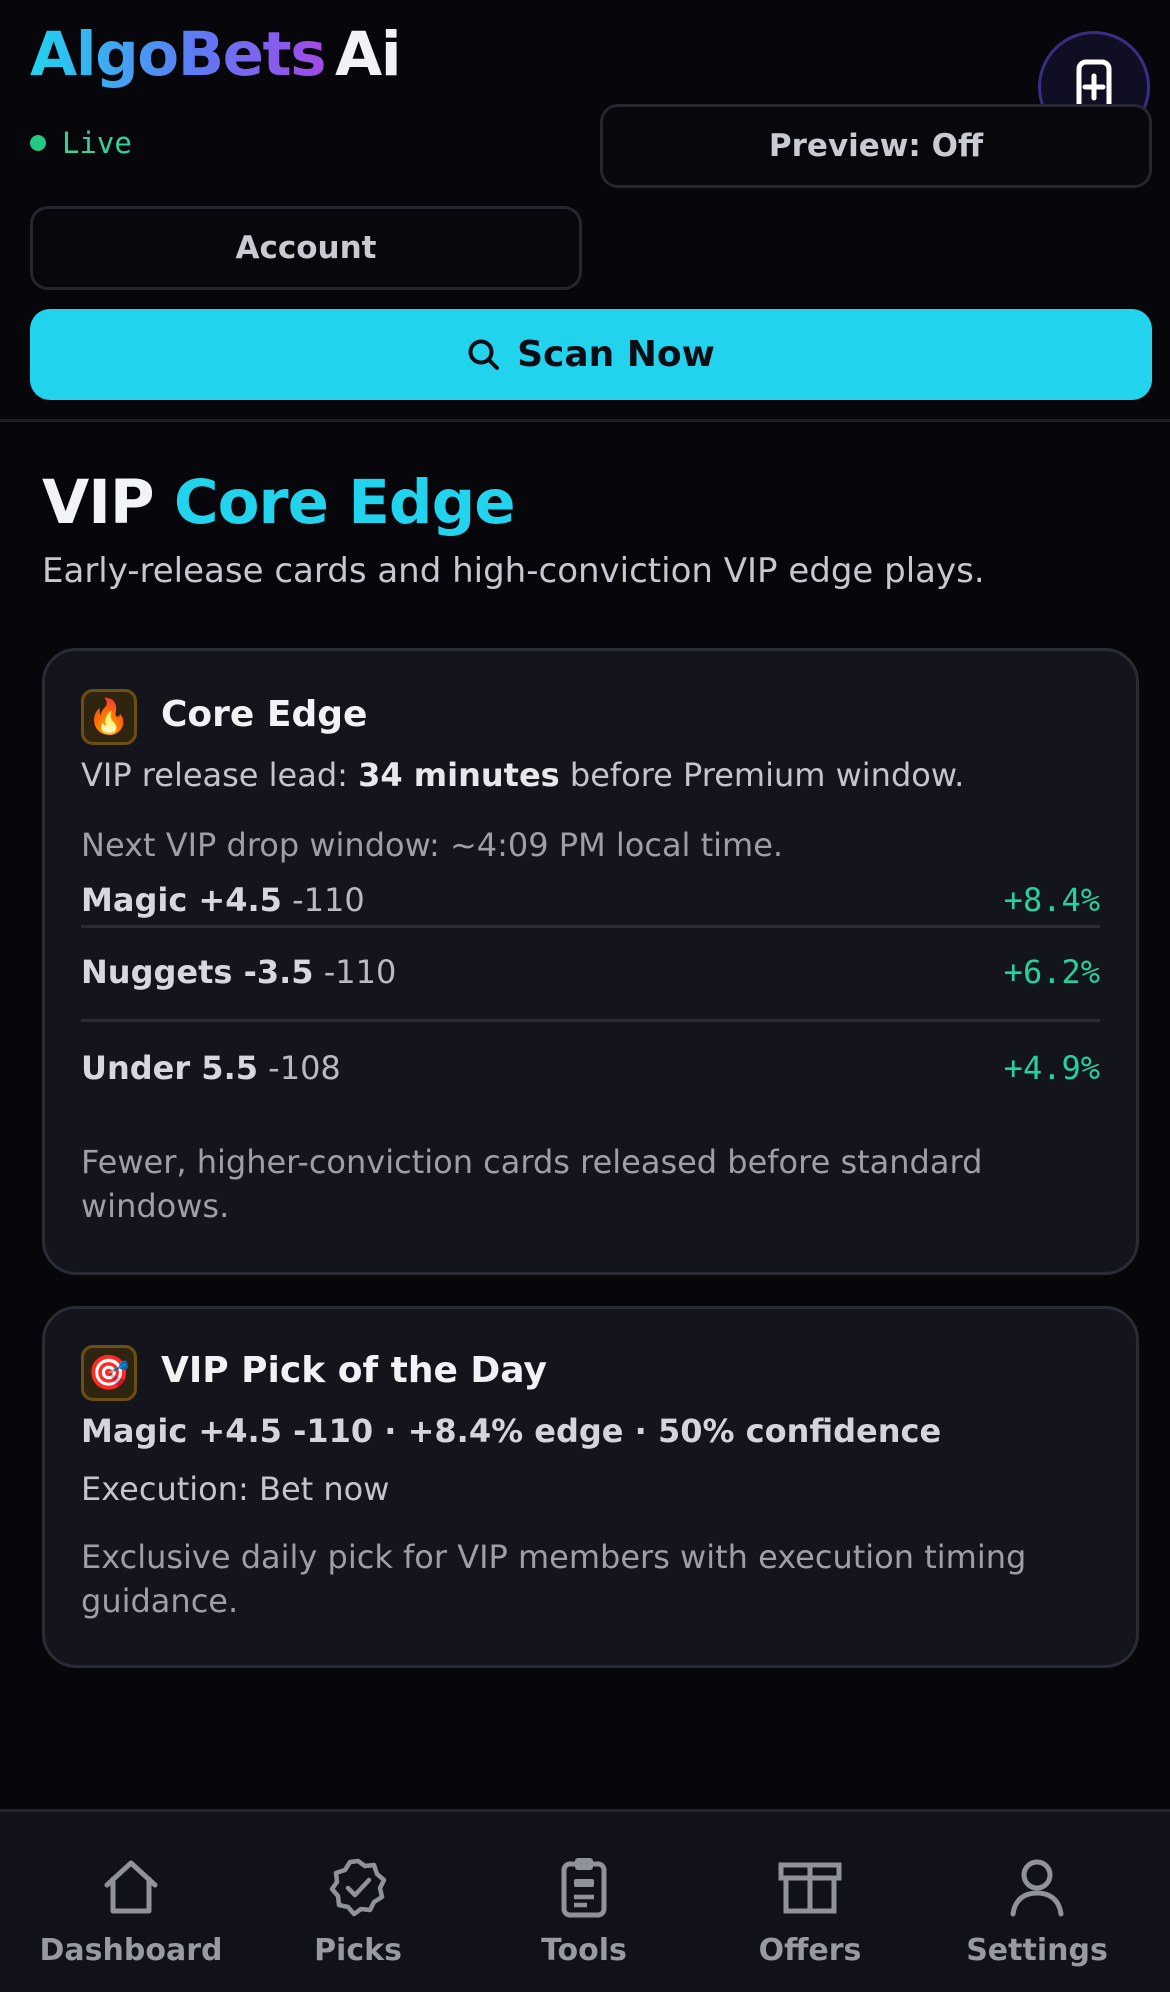  What do you see at coordinates (585, 420) in the screenshot?
I see `header-divider` at bounding box center [585, 420].